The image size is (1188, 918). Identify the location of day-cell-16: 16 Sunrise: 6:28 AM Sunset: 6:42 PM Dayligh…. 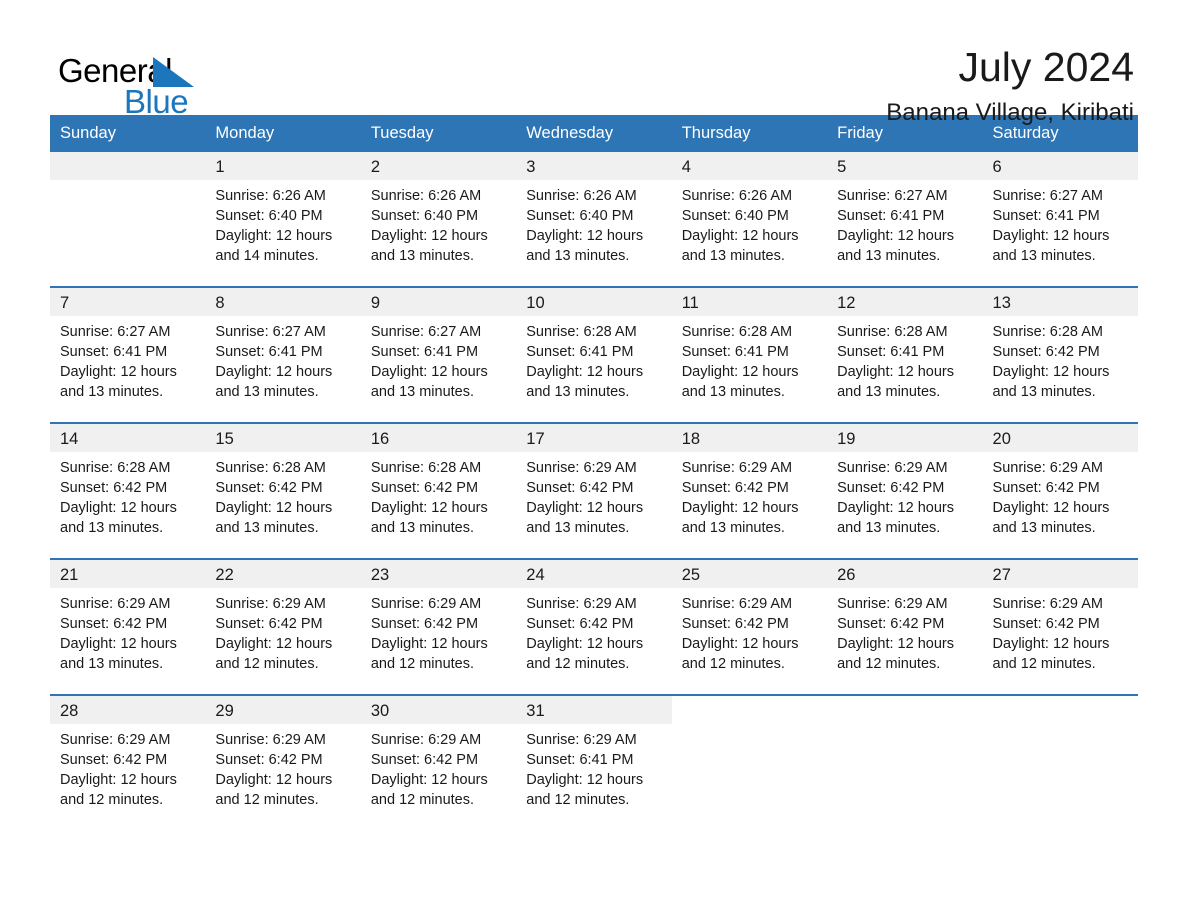
(438, 491).